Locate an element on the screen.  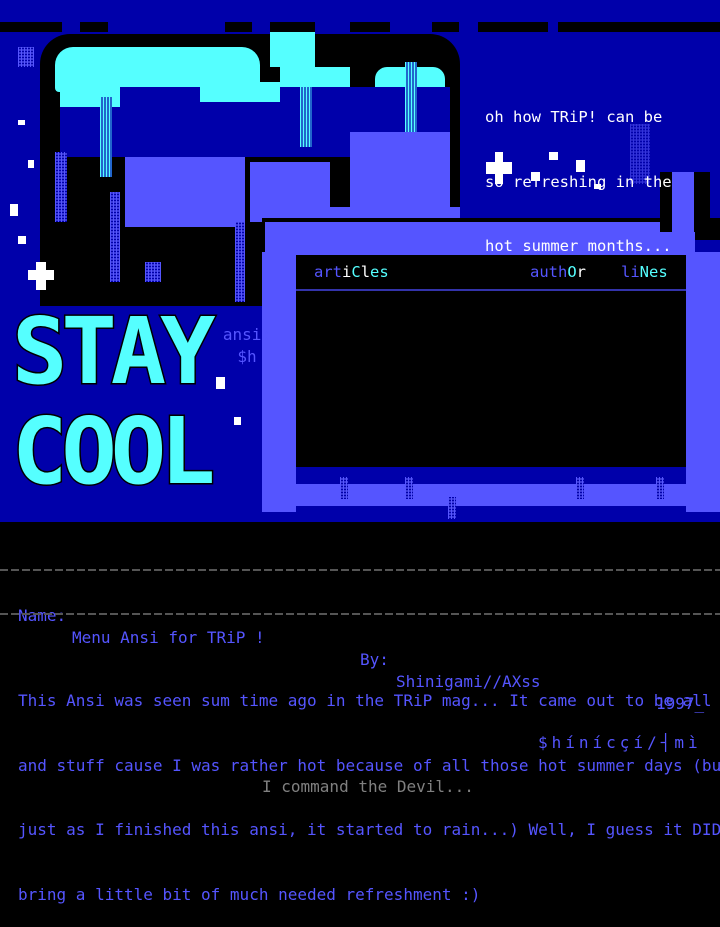
menu-divider is located at coordinates (491, 290).